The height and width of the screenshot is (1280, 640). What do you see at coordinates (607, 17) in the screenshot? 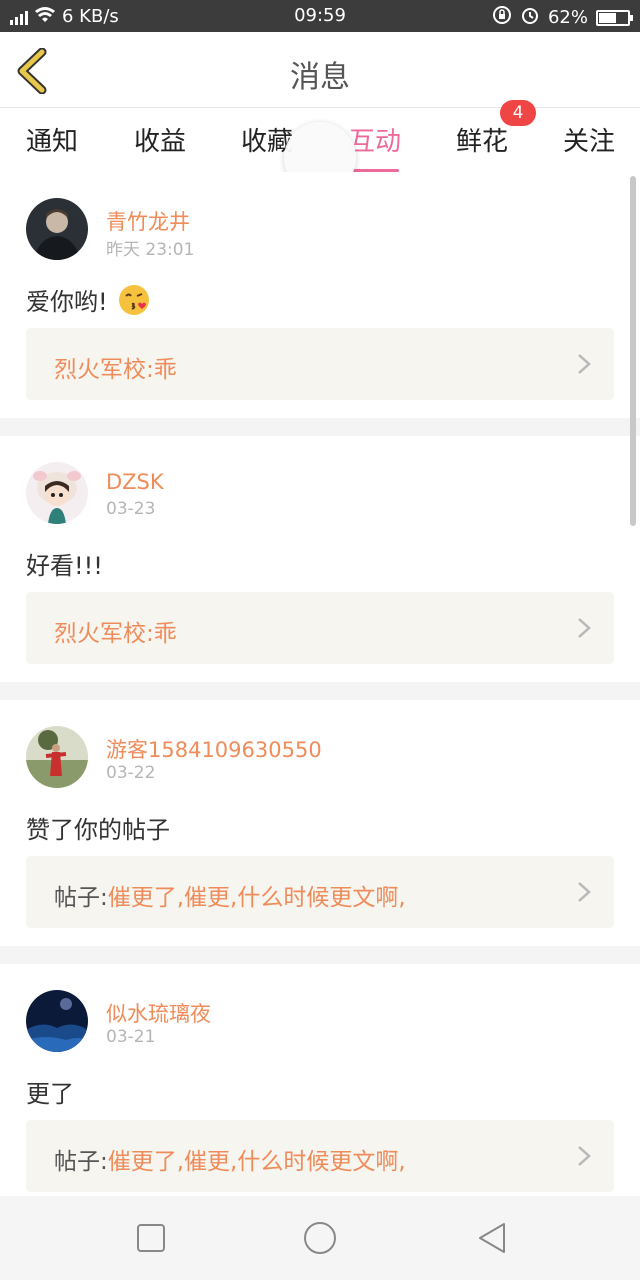
I see `battery-fill` at bounding box center [607, 17].